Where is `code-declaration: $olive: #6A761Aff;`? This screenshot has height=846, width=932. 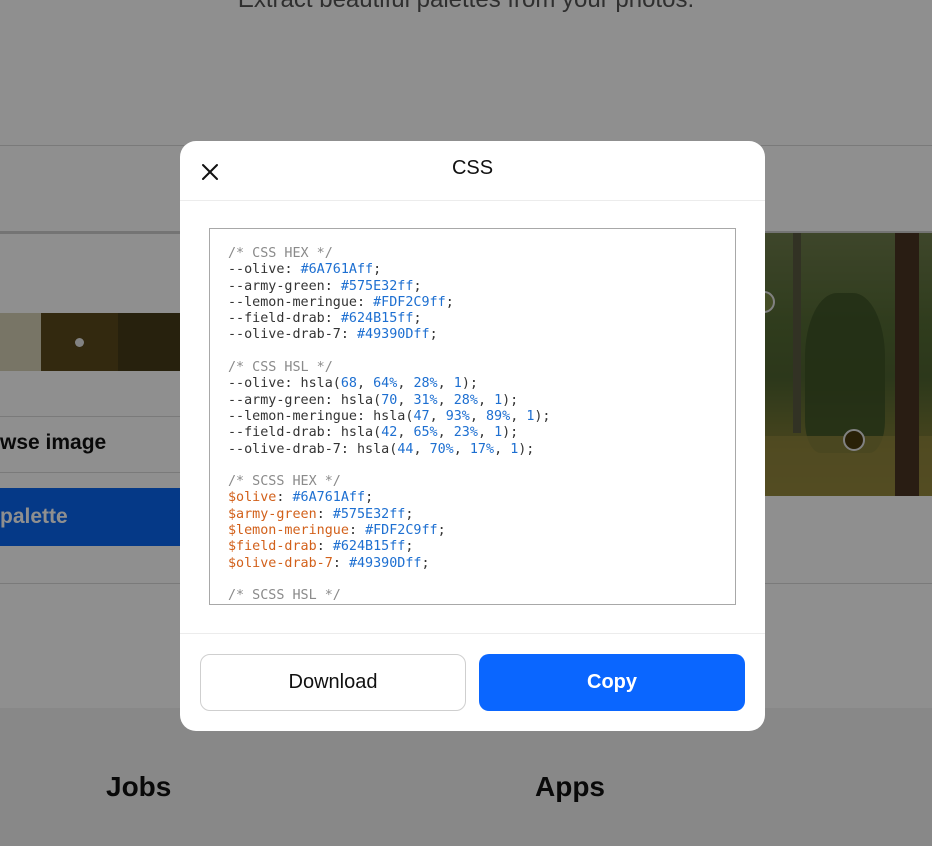 code-declaration: $olive: #6A761Aff; is located at coordinates (301, 498).